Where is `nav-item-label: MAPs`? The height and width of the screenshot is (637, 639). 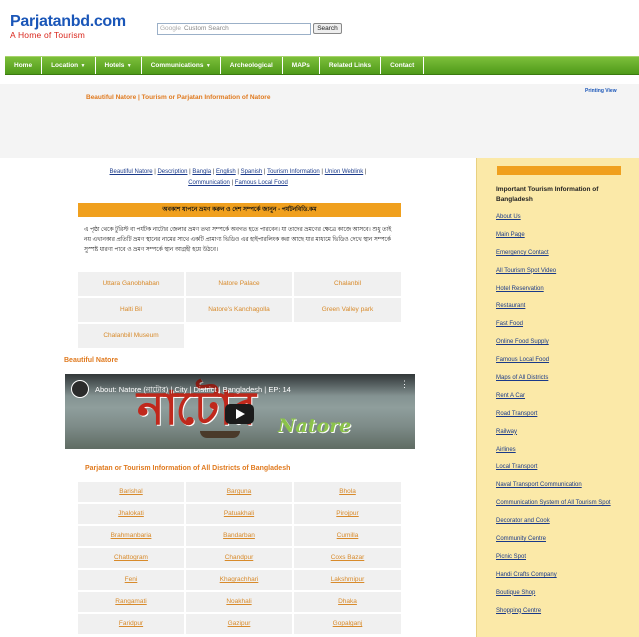
nav-item-label: MAPs is located at coordinates (300, 65).